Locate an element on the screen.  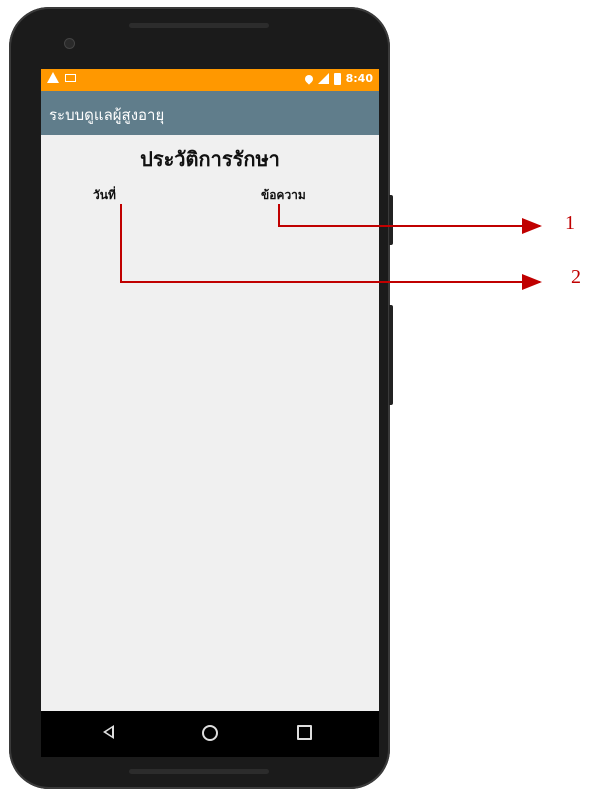
mail-icon is located at coordinates (70, 77).